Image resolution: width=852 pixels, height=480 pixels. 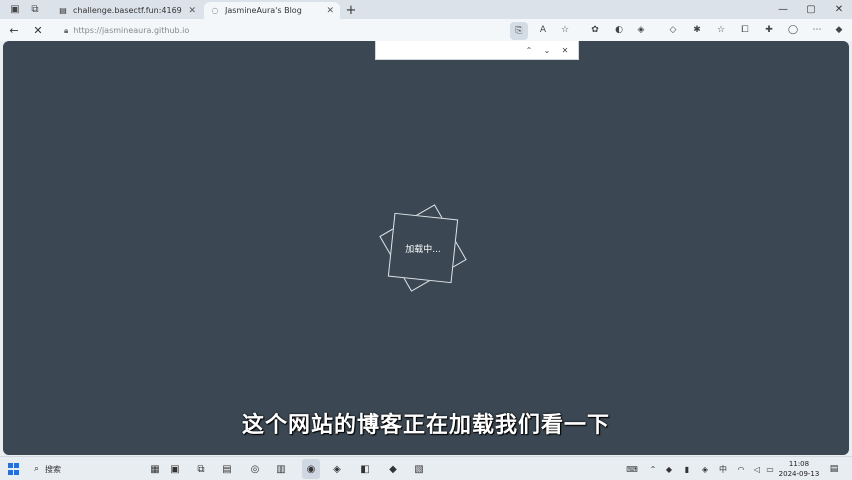 What do you see at coordinates (425, 425) in the screenshot?
I see `video-subtitle: 这个网站的博客正在加载我们看一下` at bounding box center [425, 425].